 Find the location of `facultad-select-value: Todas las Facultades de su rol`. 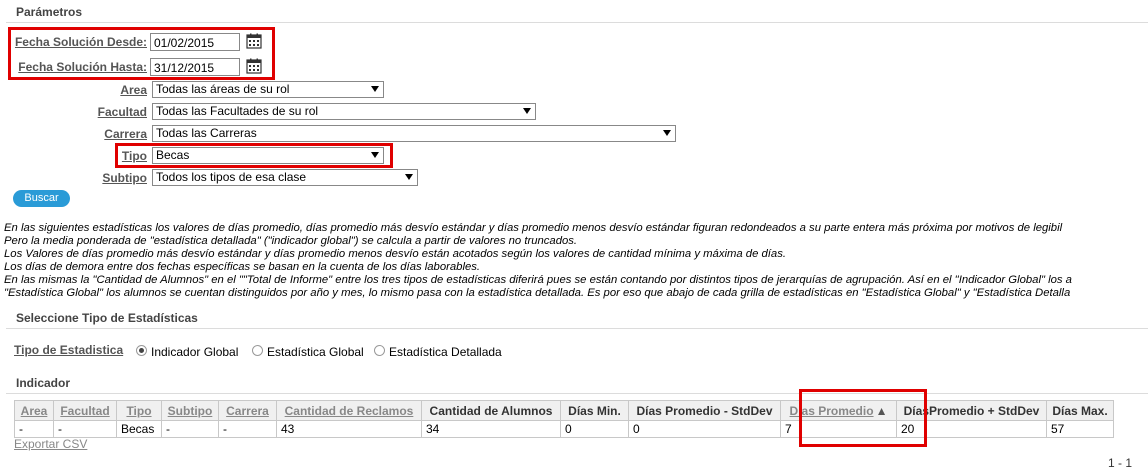

facultad-select-value: Todas las Facultades de su rol is located at coordinates (237, 111).